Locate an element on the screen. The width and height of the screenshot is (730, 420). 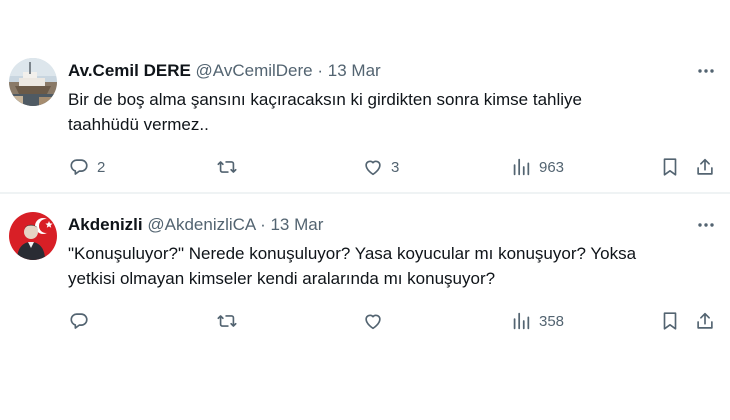
like-button: 3 is located at coordinates (380, 167).